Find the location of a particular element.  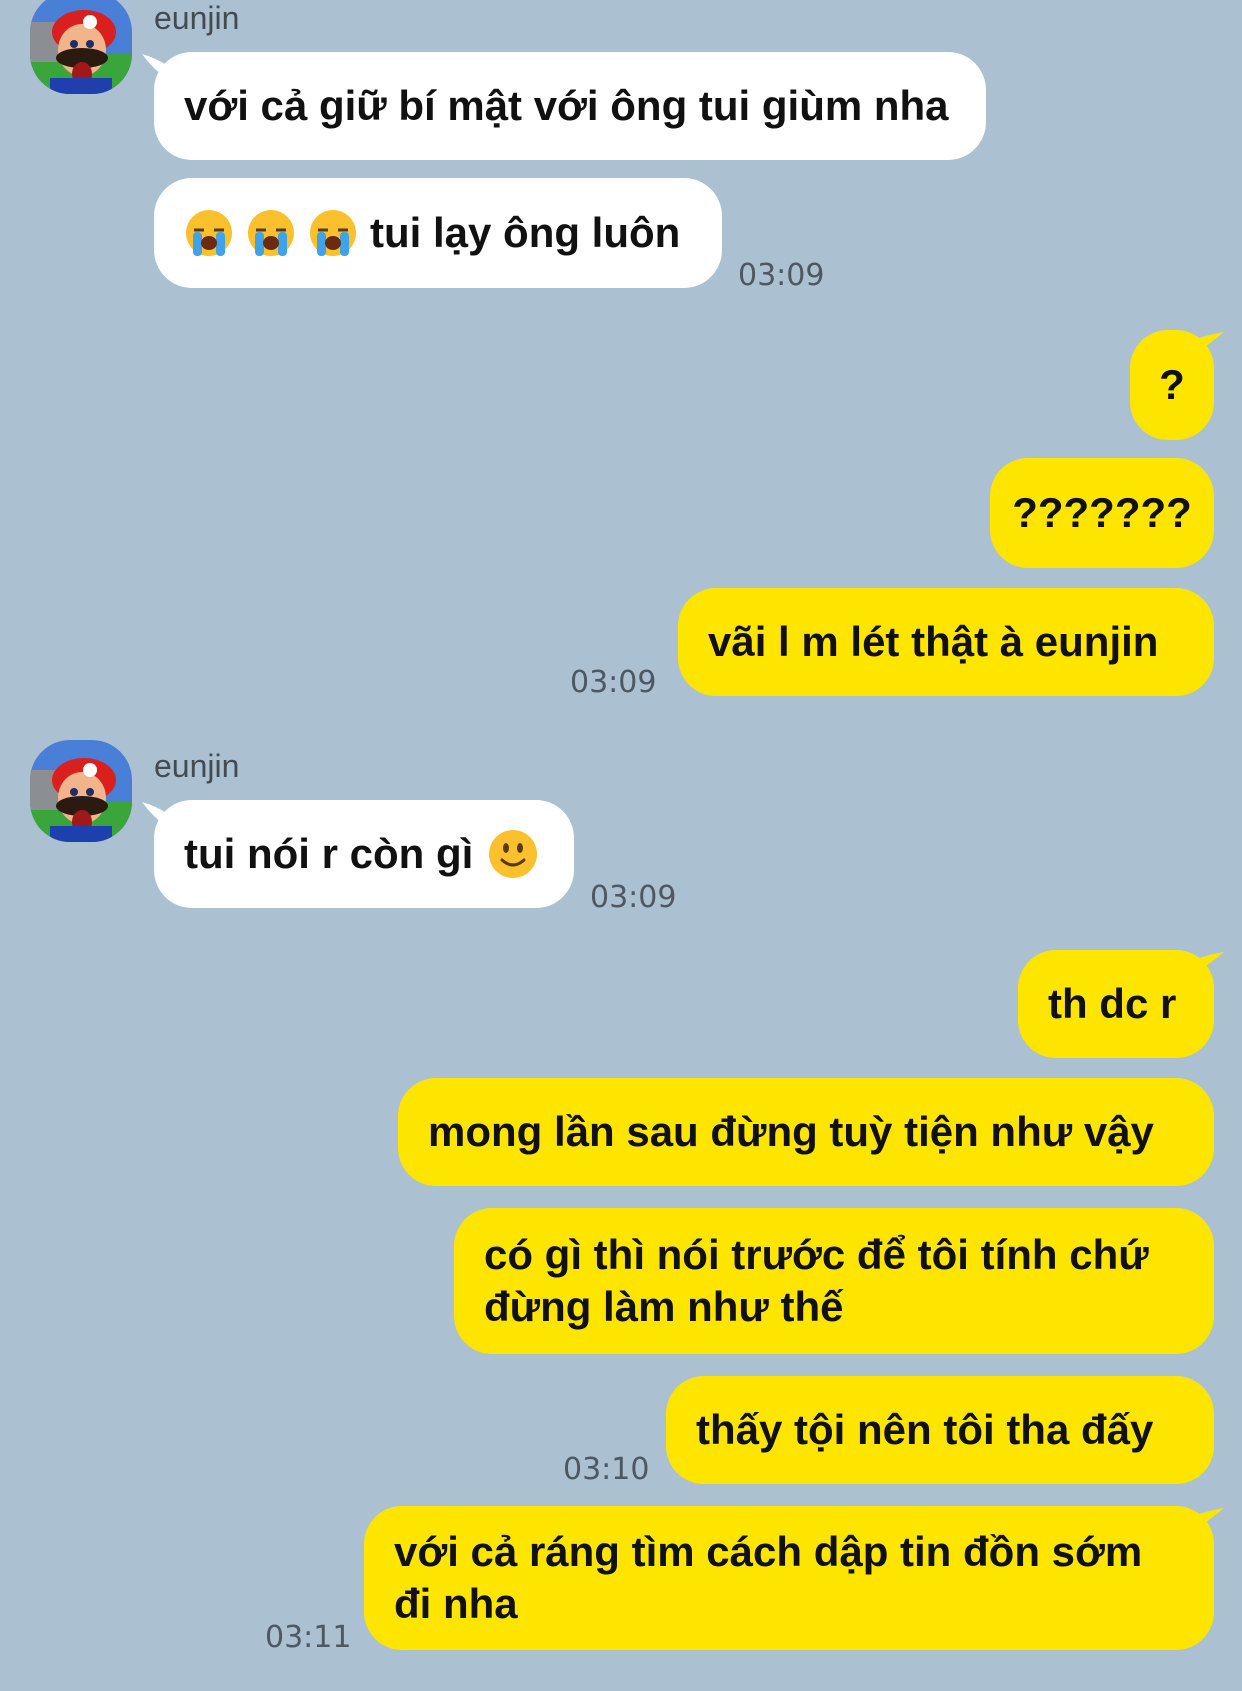

slightly-smiling-face-emoji is located at coordinates (513, 854).